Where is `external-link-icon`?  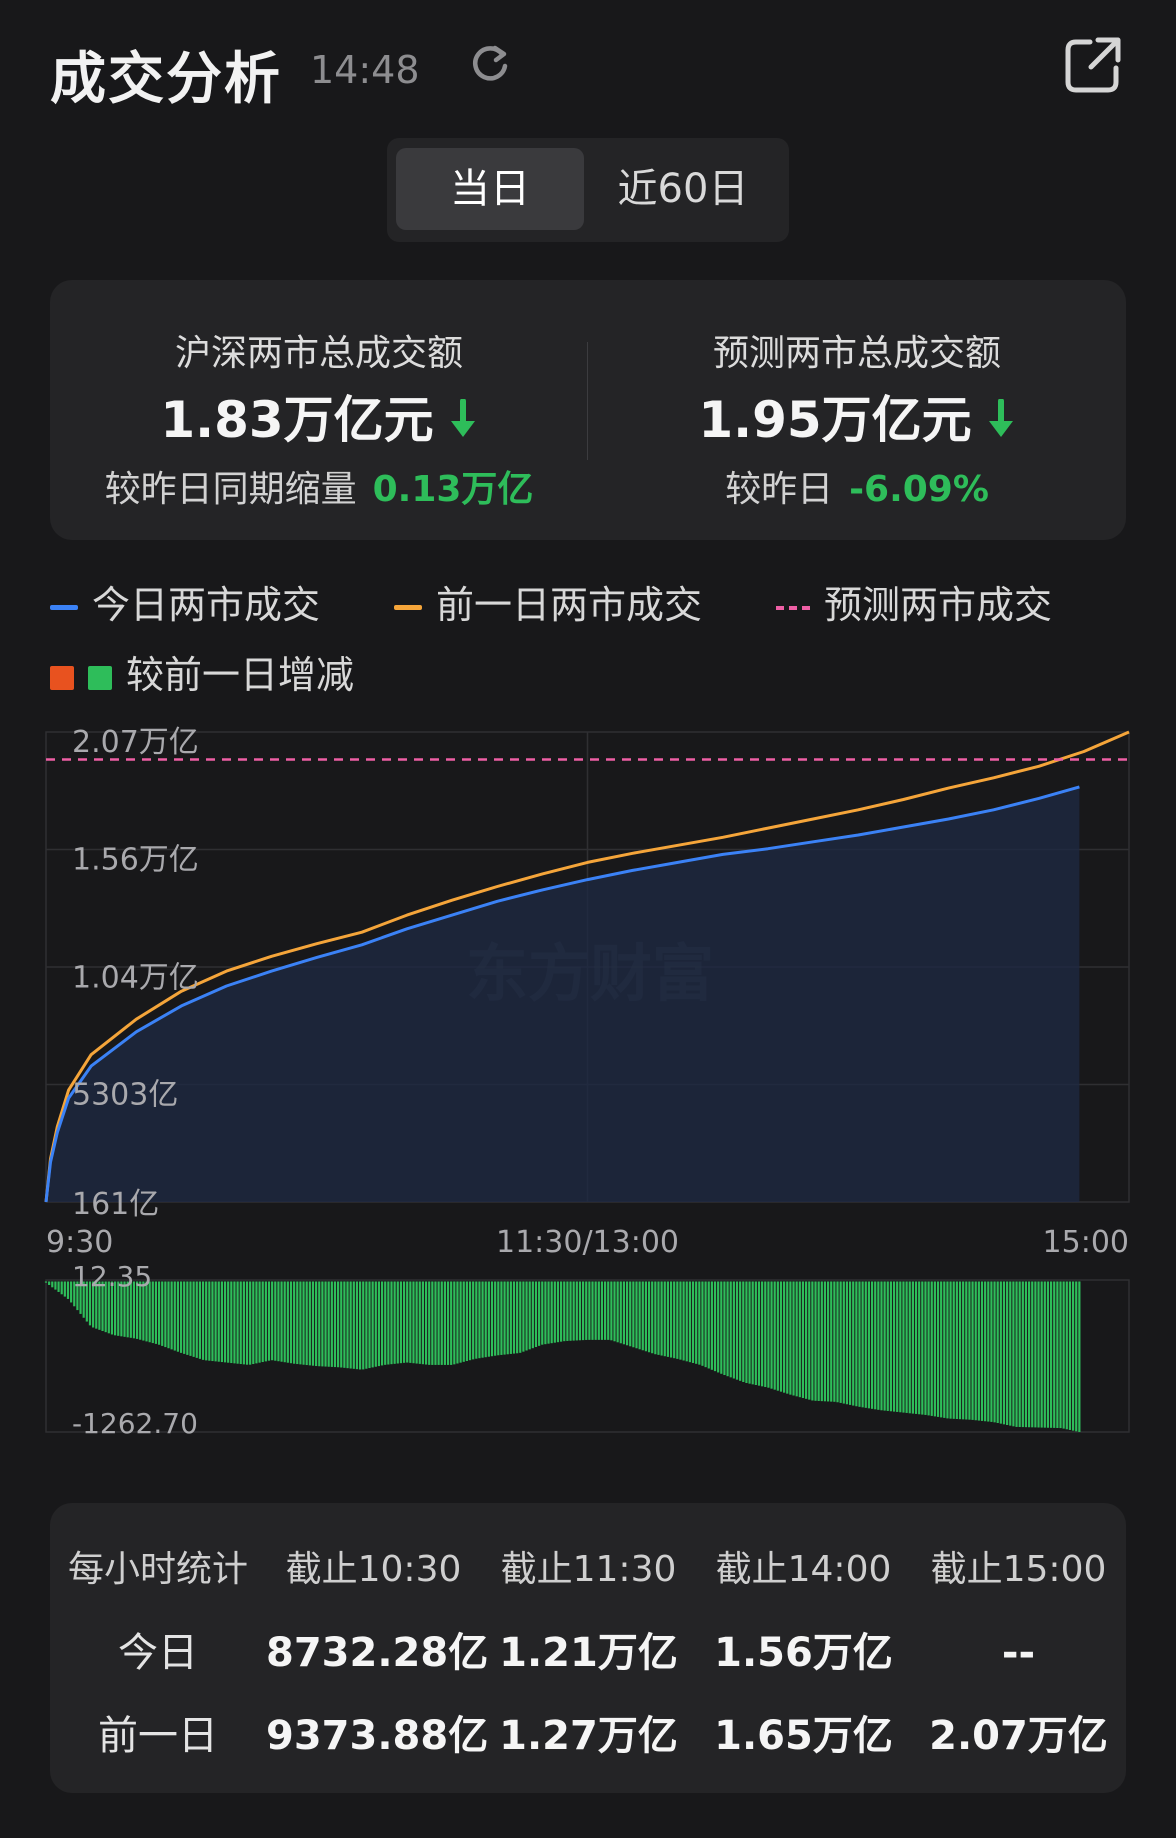
external-link-icon is located at coordinates (1093, 65).